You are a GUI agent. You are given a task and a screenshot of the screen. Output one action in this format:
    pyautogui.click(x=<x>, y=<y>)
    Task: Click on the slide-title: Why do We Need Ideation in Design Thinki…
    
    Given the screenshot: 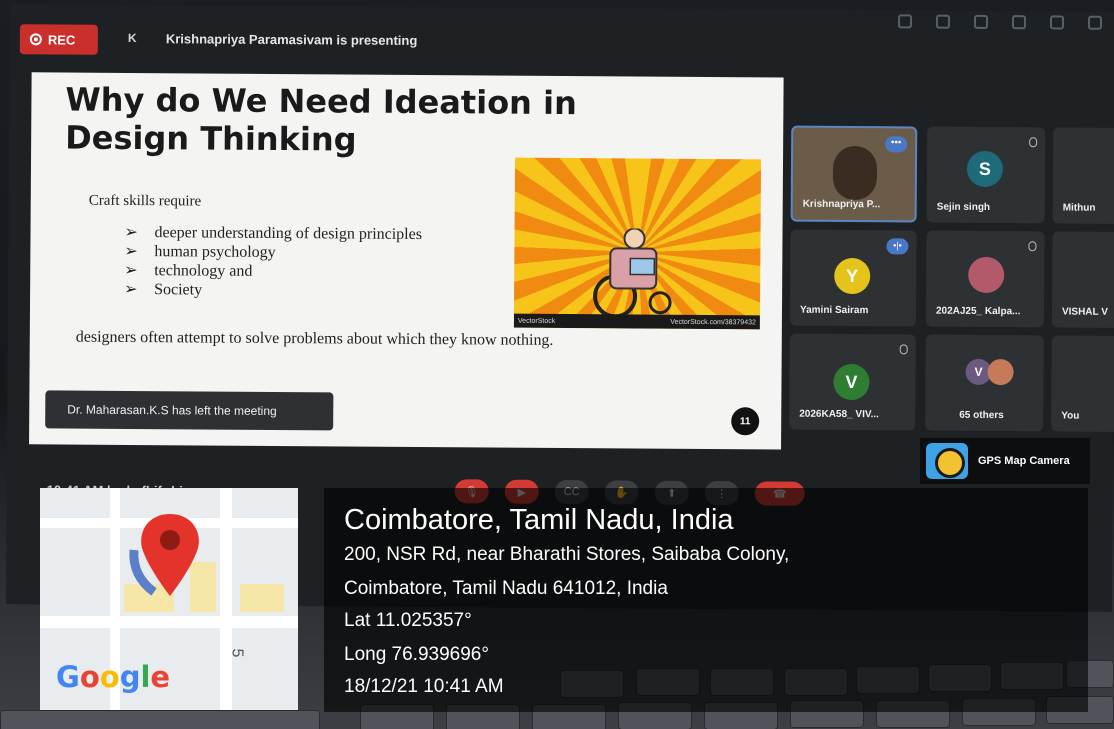 What is the action you would take?
    pyautogui.click(x=321, y=119)
    